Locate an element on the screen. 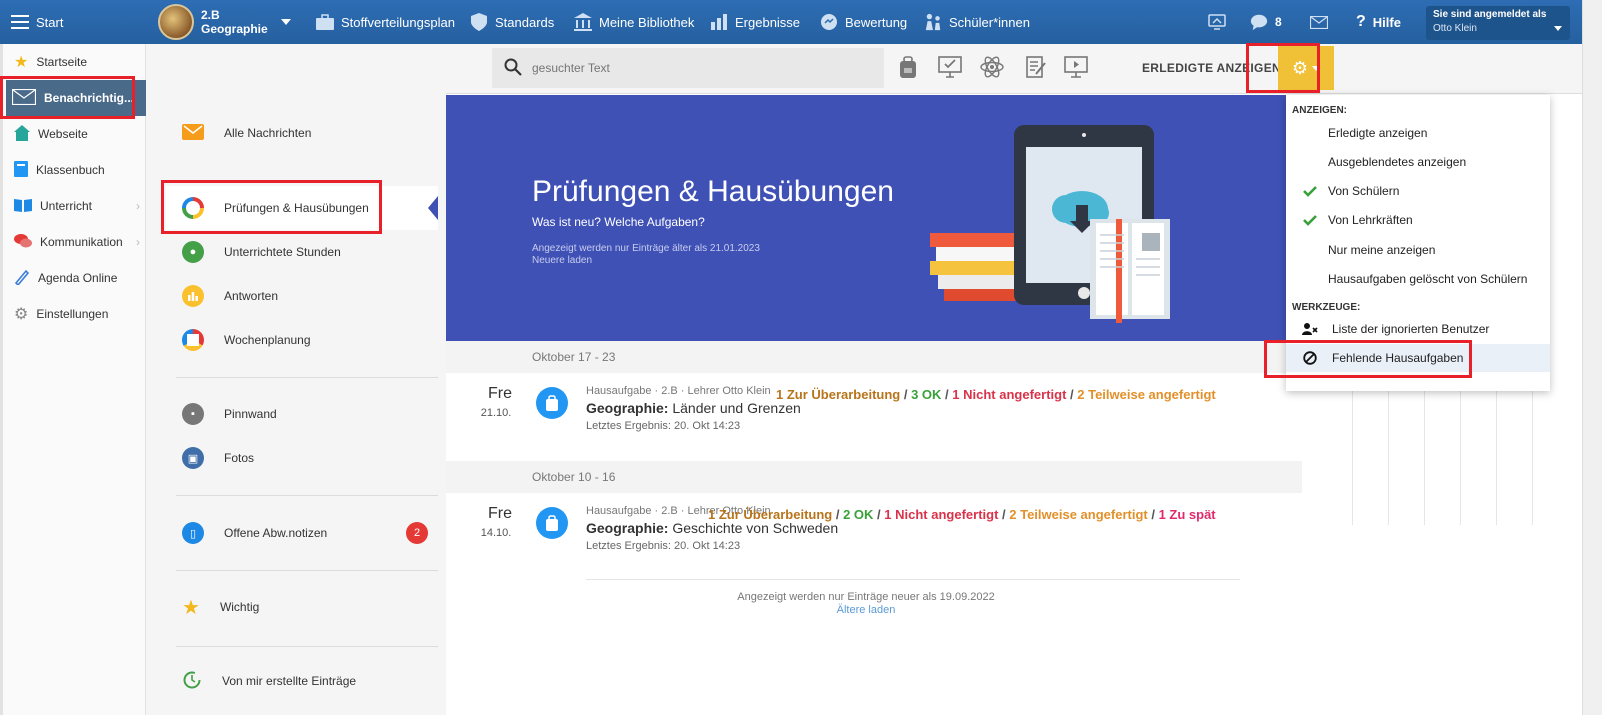 The width and height of the screenshot is (1602, 715). edit-document-icon is located at coordinates (1036, 68).